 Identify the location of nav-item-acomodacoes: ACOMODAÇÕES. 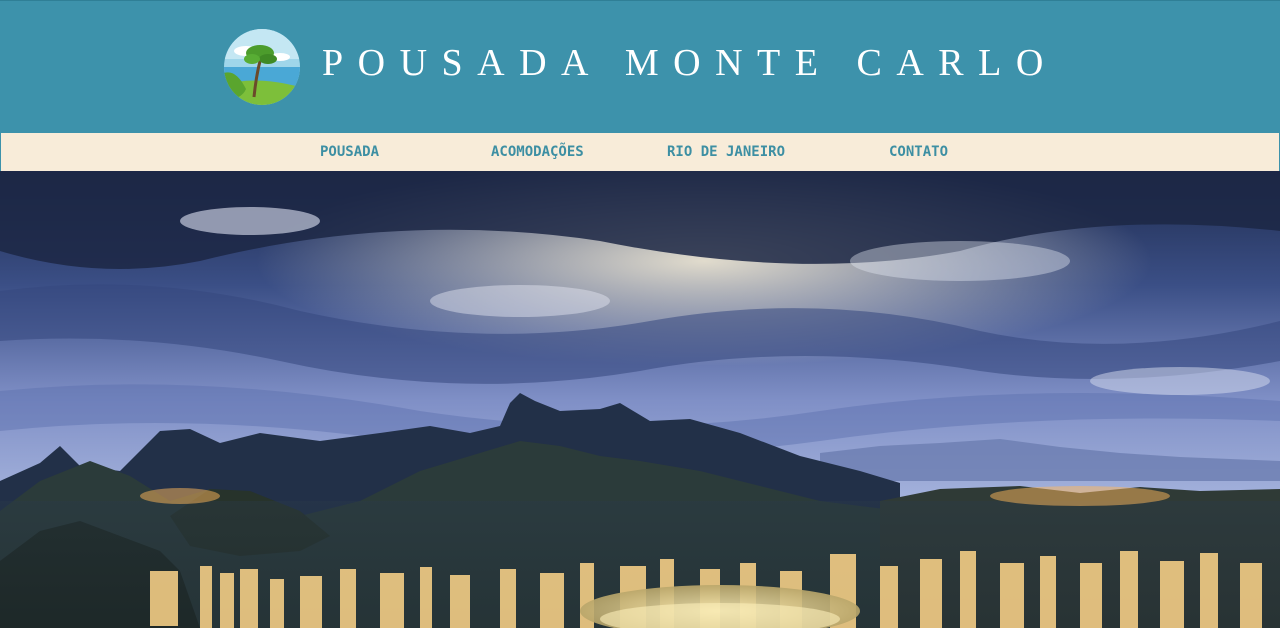
(537, 152).